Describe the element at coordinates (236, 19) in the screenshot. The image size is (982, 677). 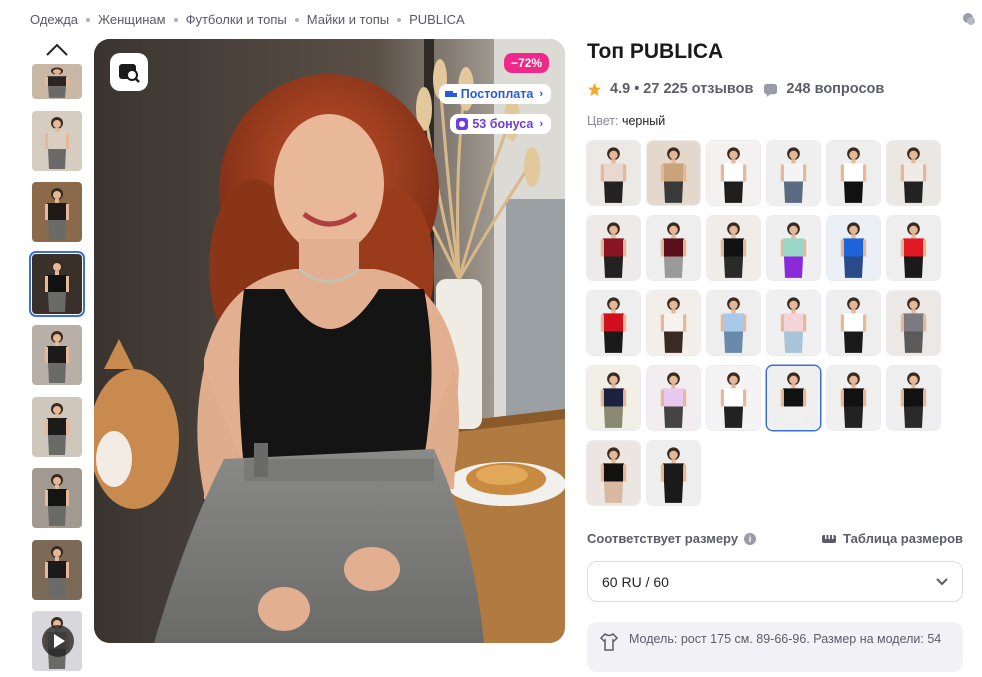
I see `breadcrumb-item-tshirts-tops: Футболки и топы` at that location.